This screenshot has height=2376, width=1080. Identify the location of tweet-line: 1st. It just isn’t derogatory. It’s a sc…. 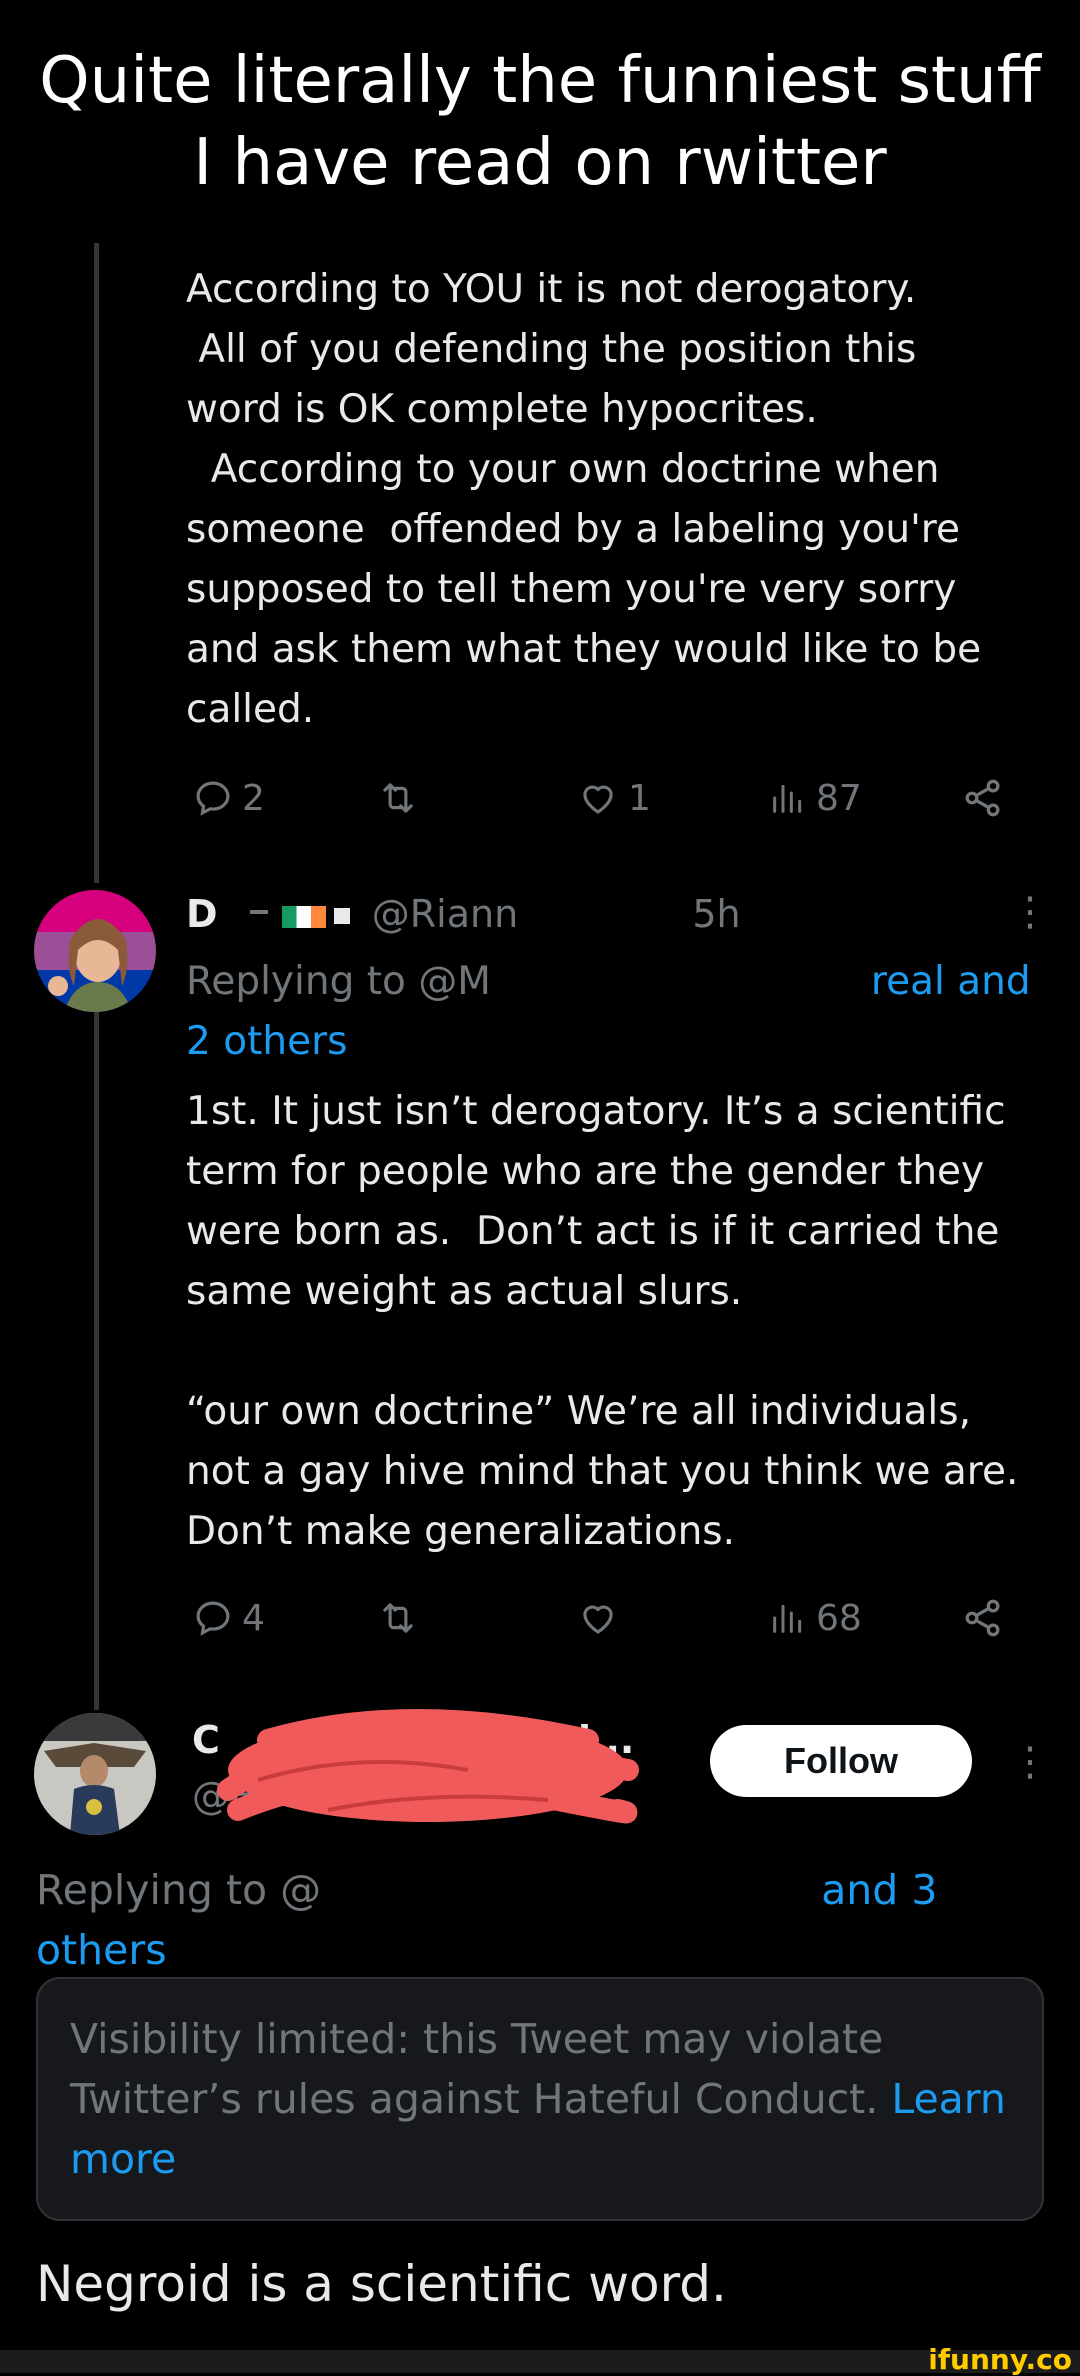
(596, 1111).